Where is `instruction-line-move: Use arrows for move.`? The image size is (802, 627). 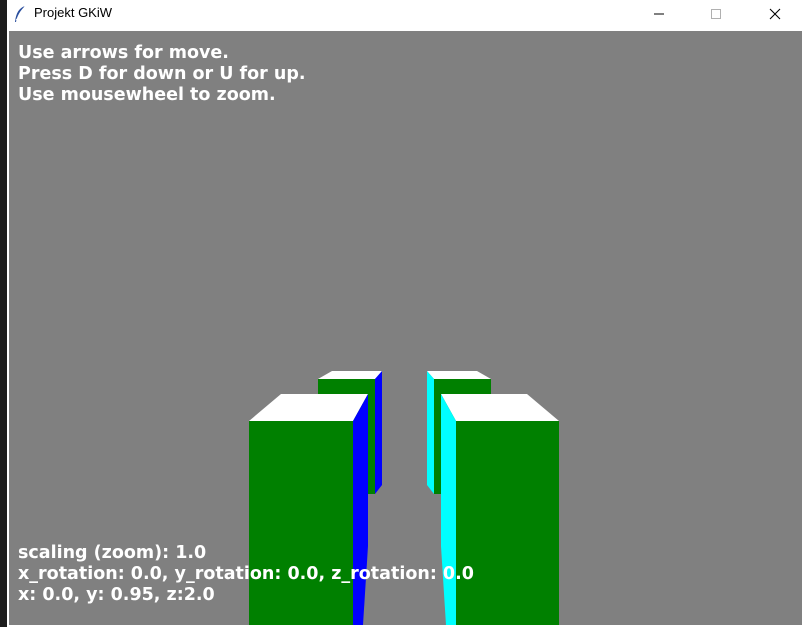
instruction-line-move: Use arrows for move. is located at coordinates (123, 53).